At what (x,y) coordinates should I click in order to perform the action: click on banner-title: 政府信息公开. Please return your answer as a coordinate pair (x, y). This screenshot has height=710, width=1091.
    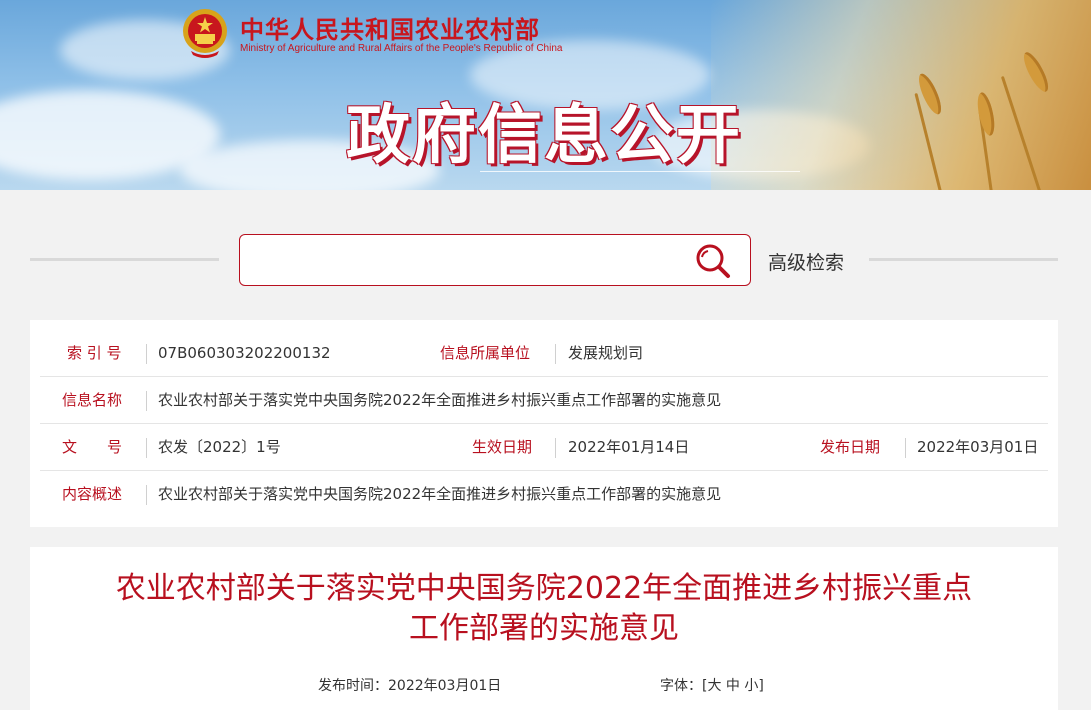
    Looking at the image, I should click on (544, 136).